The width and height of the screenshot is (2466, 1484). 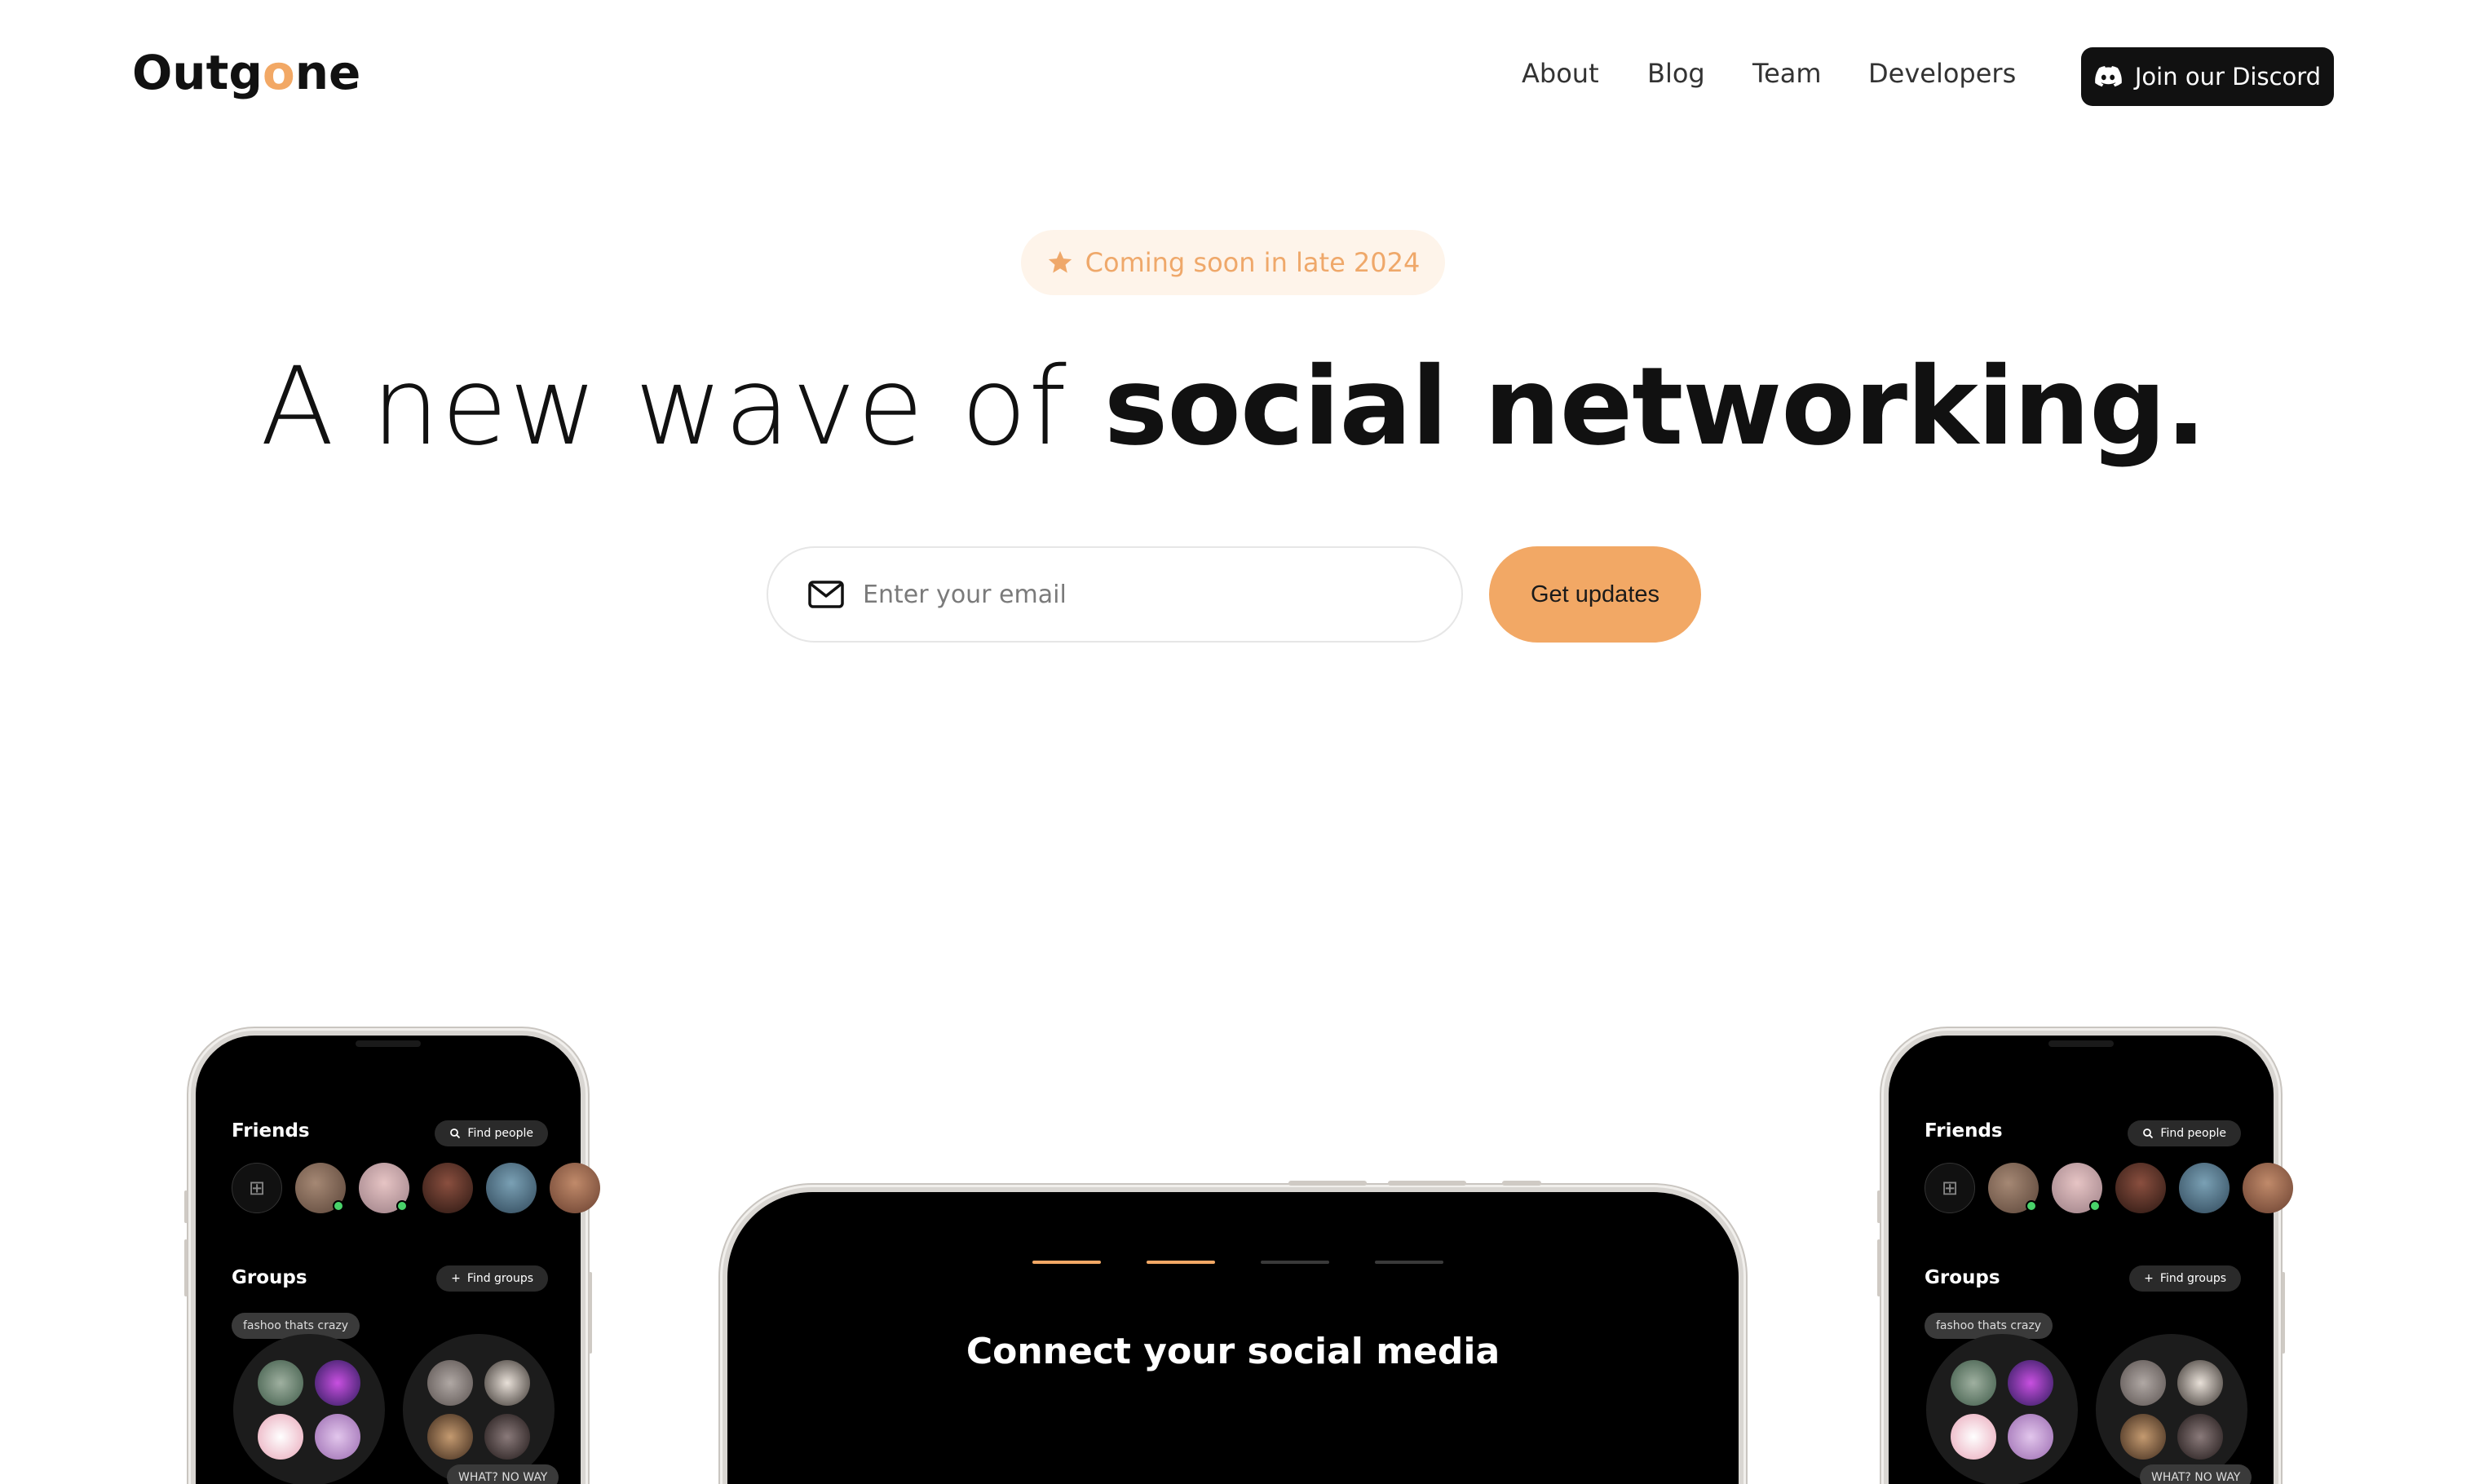 I want to click on coming-soon-text: Coming soon in late 2024, so click(x=1253, y=262).